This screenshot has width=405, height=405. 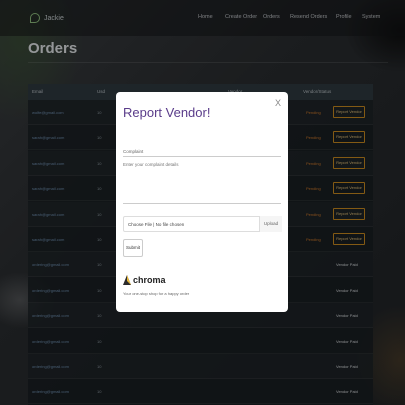 What do you see at coordinates (156, 224) in the screenshot?
I see `file-chooser: Choose File | No file chosen` at bounding box center [156, 224].